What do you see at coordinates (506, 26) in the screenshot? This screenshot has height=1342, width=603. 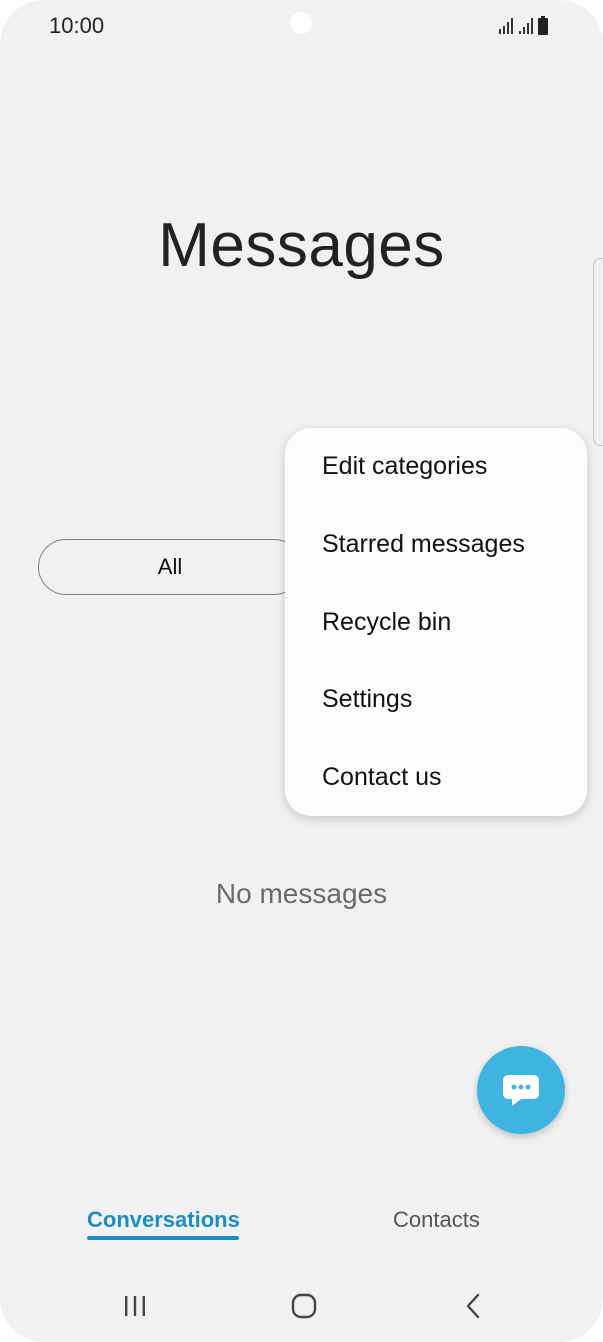 I see `signal-icon` at bounding box center [506, 26].